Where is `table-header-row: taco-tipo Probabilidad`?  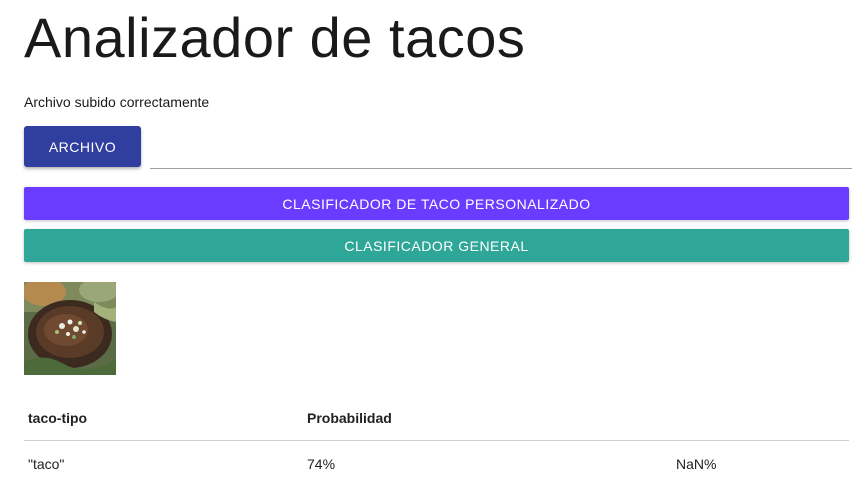 table-header-row: taco-tipo Probabilidad is located at coordinates (436, 418).